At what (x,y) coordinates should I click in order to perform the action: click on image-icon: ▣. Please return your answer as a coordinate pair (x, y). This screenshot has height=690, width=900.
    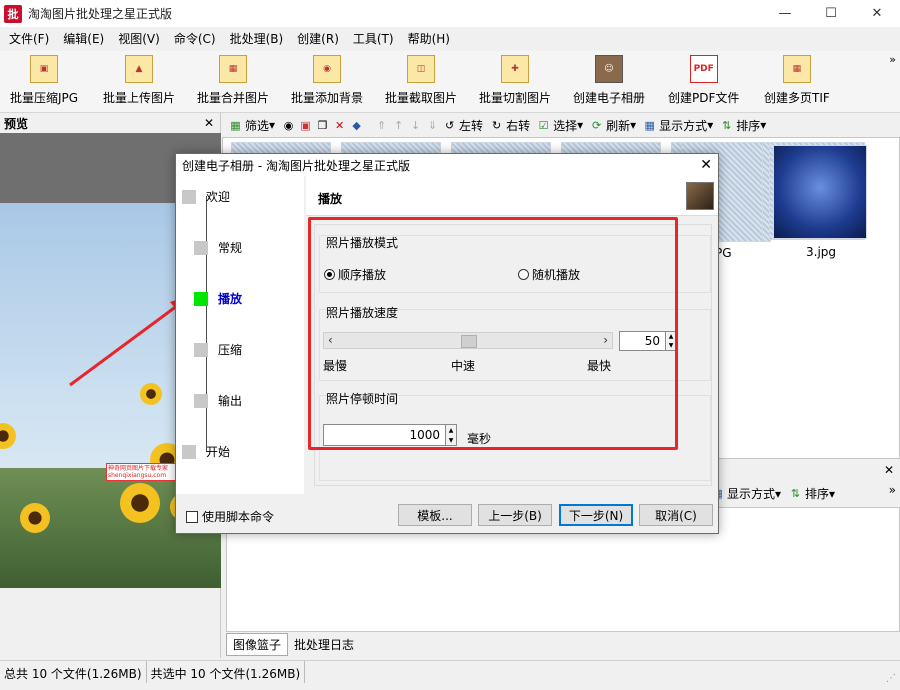
    Looking at the image, I should click on (305, 125).